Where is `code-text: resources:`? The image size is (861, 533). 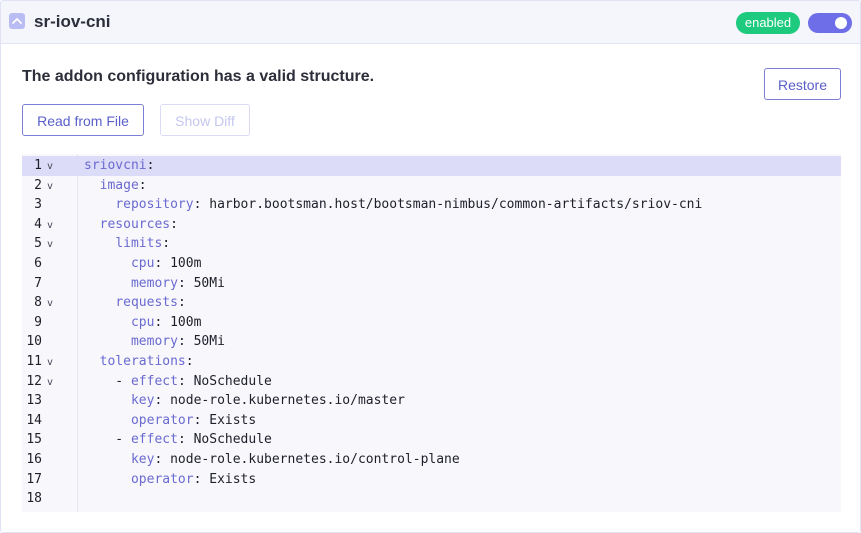 code-text: resources: is located at coordinates (131, 225).